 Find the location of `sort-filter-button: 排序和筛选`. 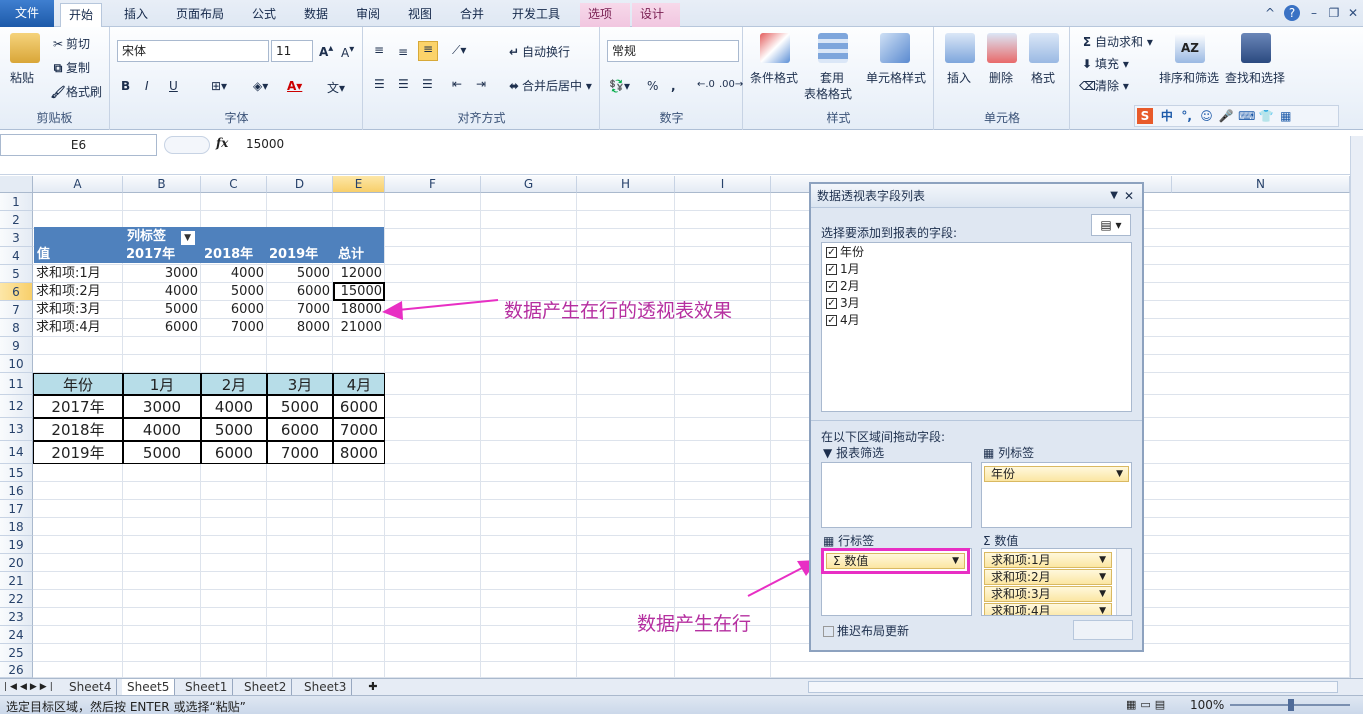

sort-filter-button: 排序和筛选 is located at coordinates (1189, 77).